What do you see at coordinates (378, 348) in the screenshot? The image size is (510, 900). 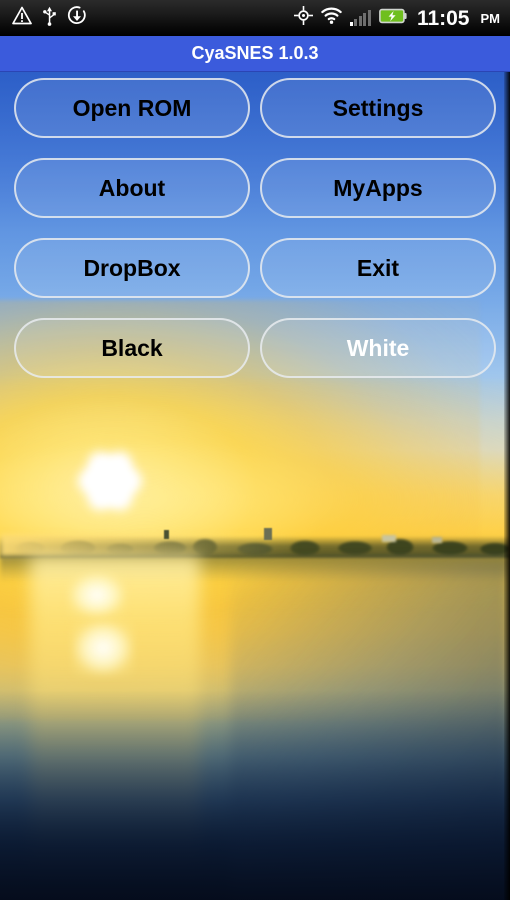 I see `white-button: White` at bounding box center [378, 348].